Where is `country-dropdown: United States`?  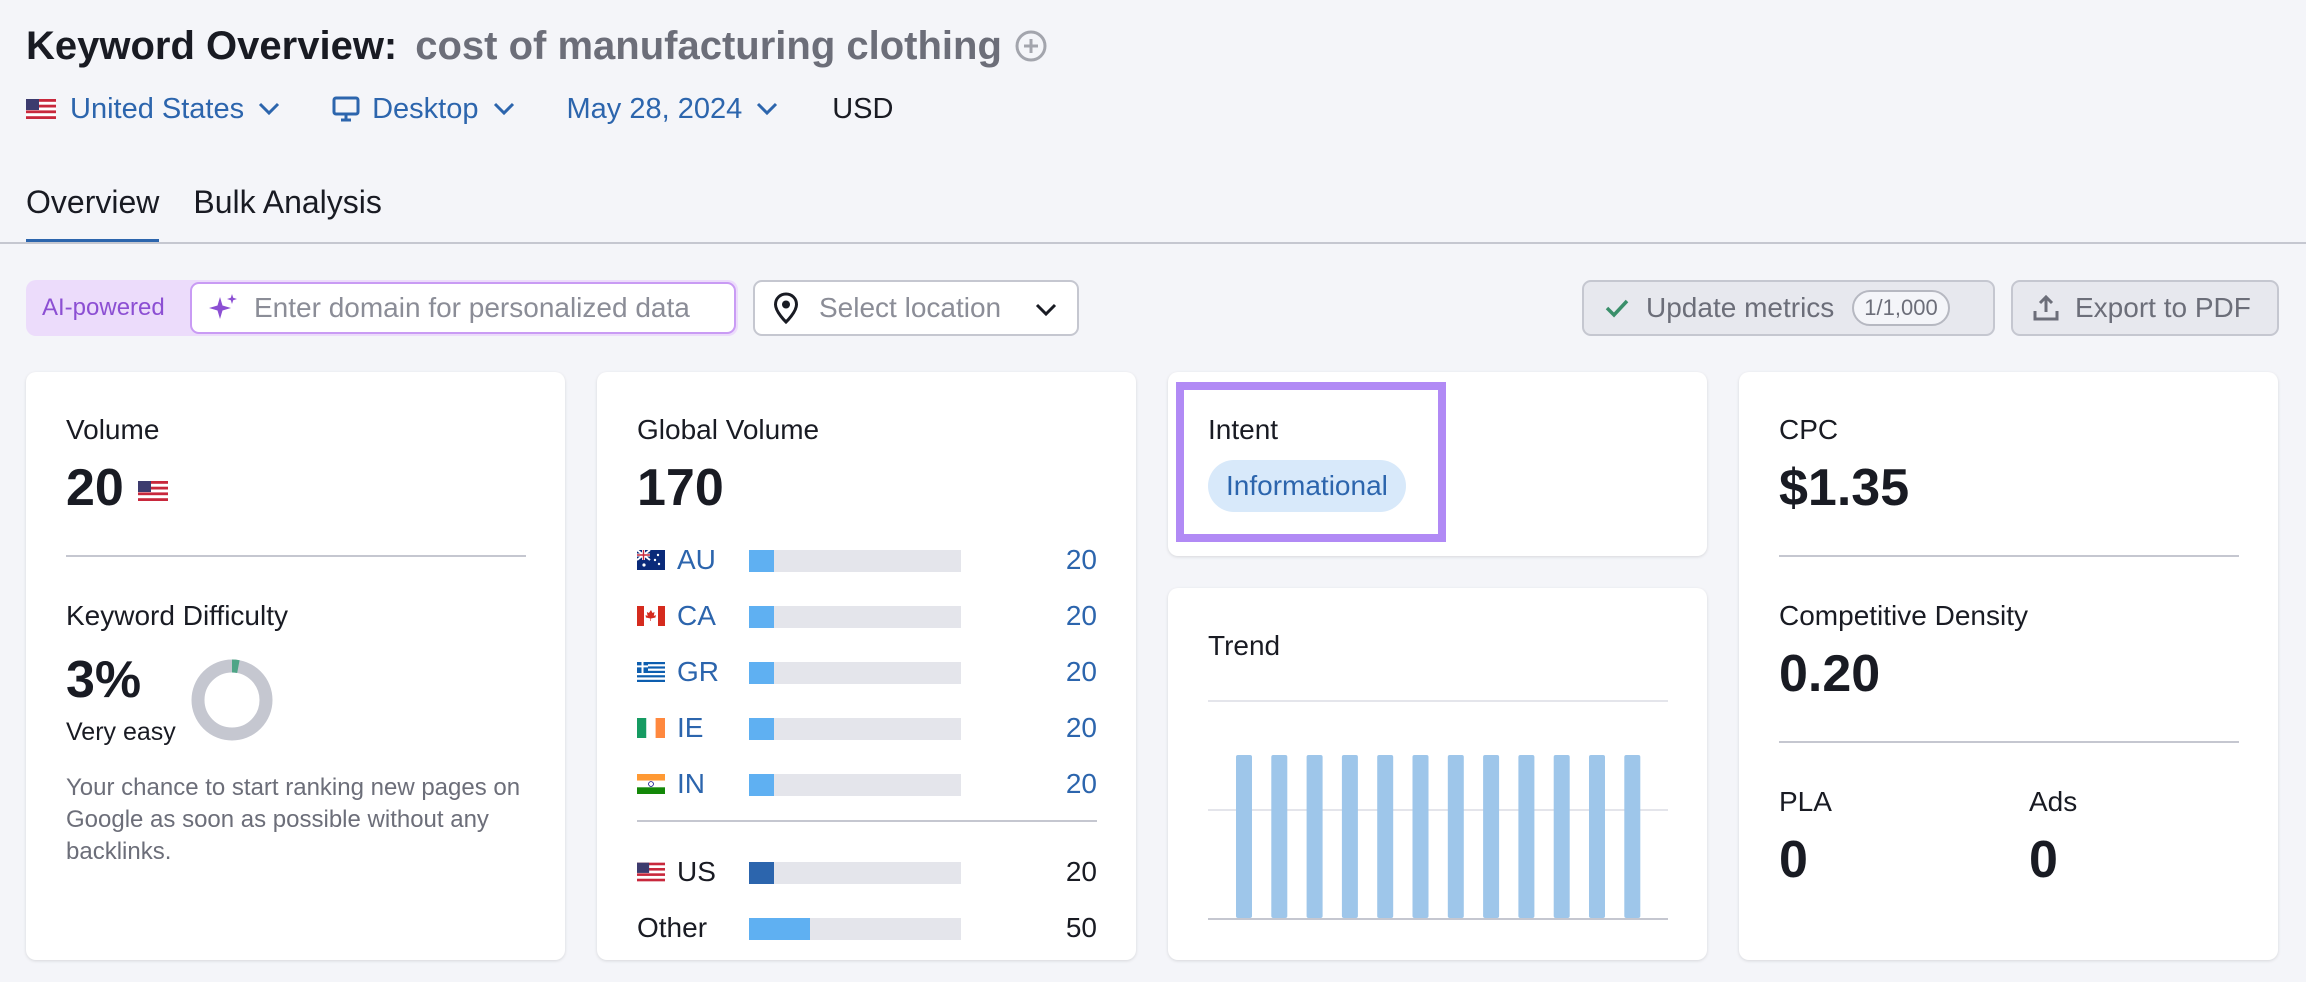
country-dropdown: United States is located at coordinates (153, 109).